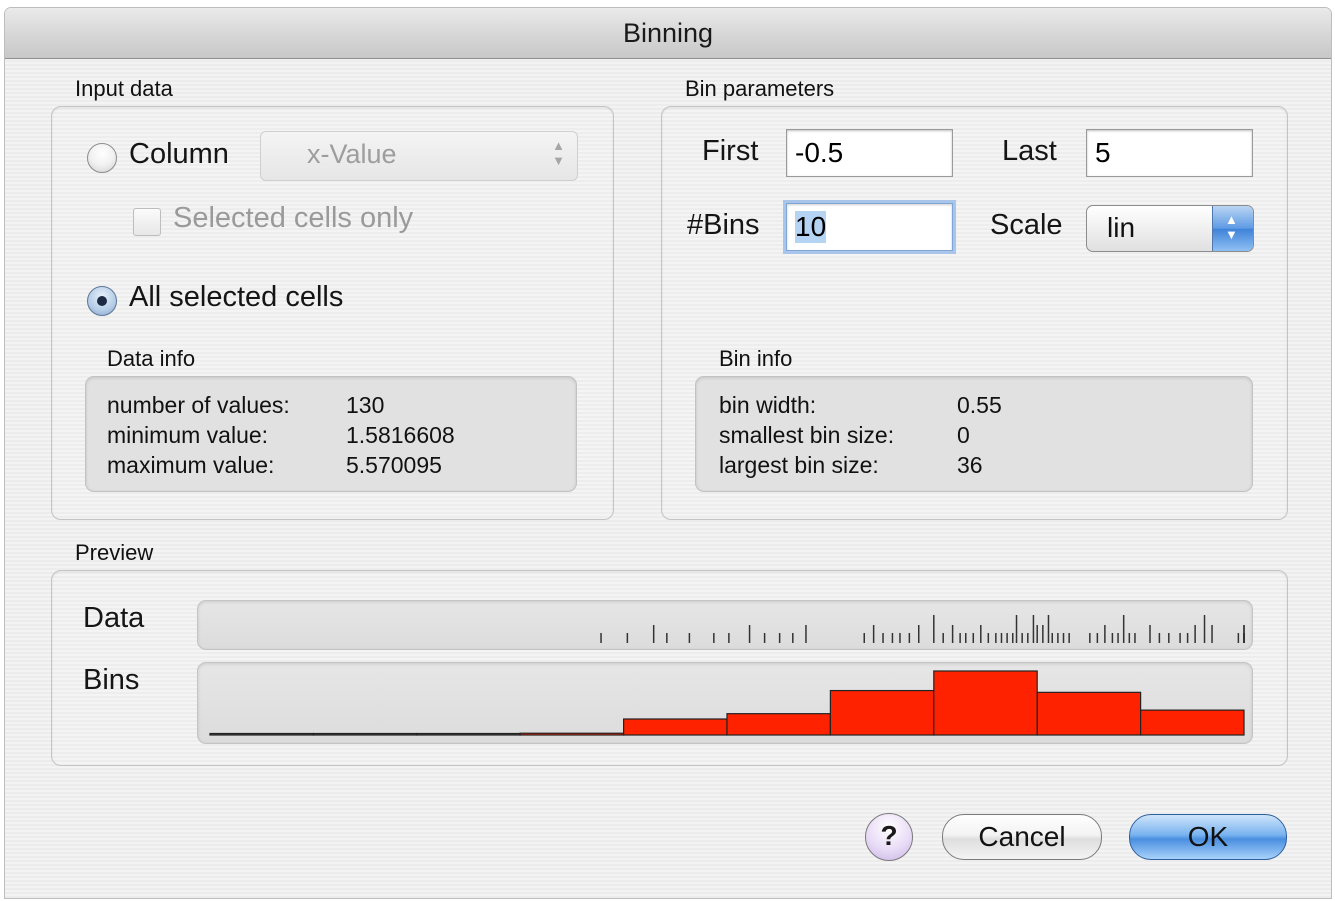  I want to click on window-title: Binning, so click(668, 33).